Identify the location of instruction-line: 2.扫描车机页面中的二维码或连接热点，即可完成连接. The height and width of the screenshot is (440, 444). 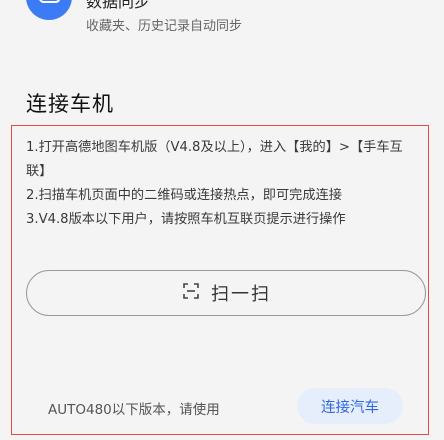
(184, 195).